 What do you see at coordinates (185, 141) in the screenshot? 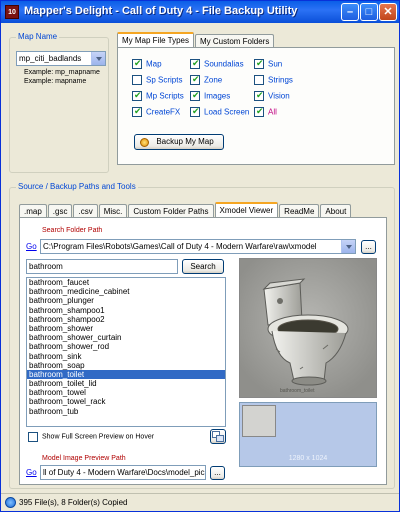
I see `backup-button-label: Backup My Map` at bounding box center [185, 141].